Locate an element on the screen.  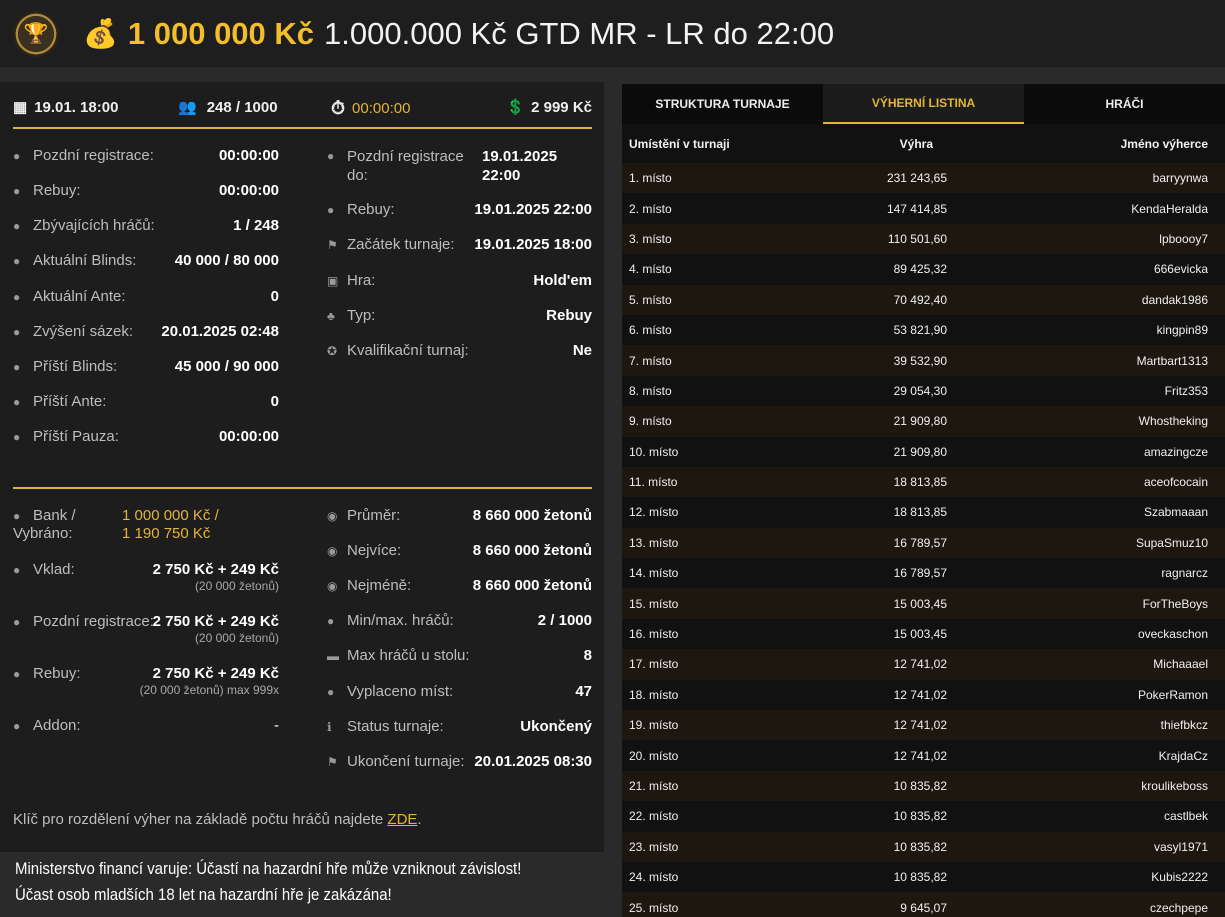
table-row: 8. místo 29 054,30 Fritz353 is located at coordinates (923, 391).